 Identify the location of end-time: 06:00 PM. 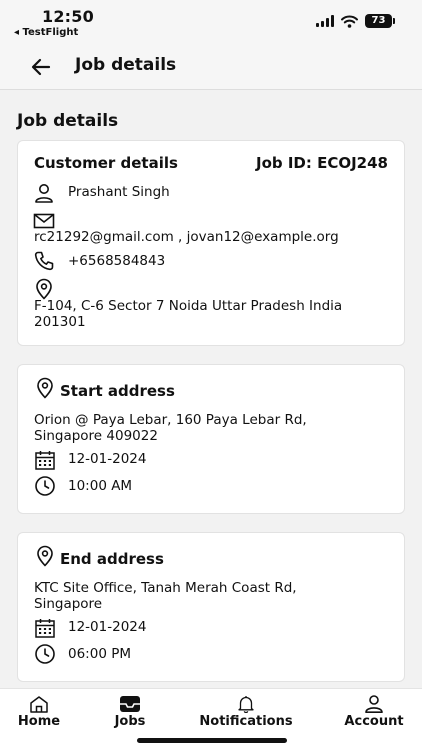
(99, 654).